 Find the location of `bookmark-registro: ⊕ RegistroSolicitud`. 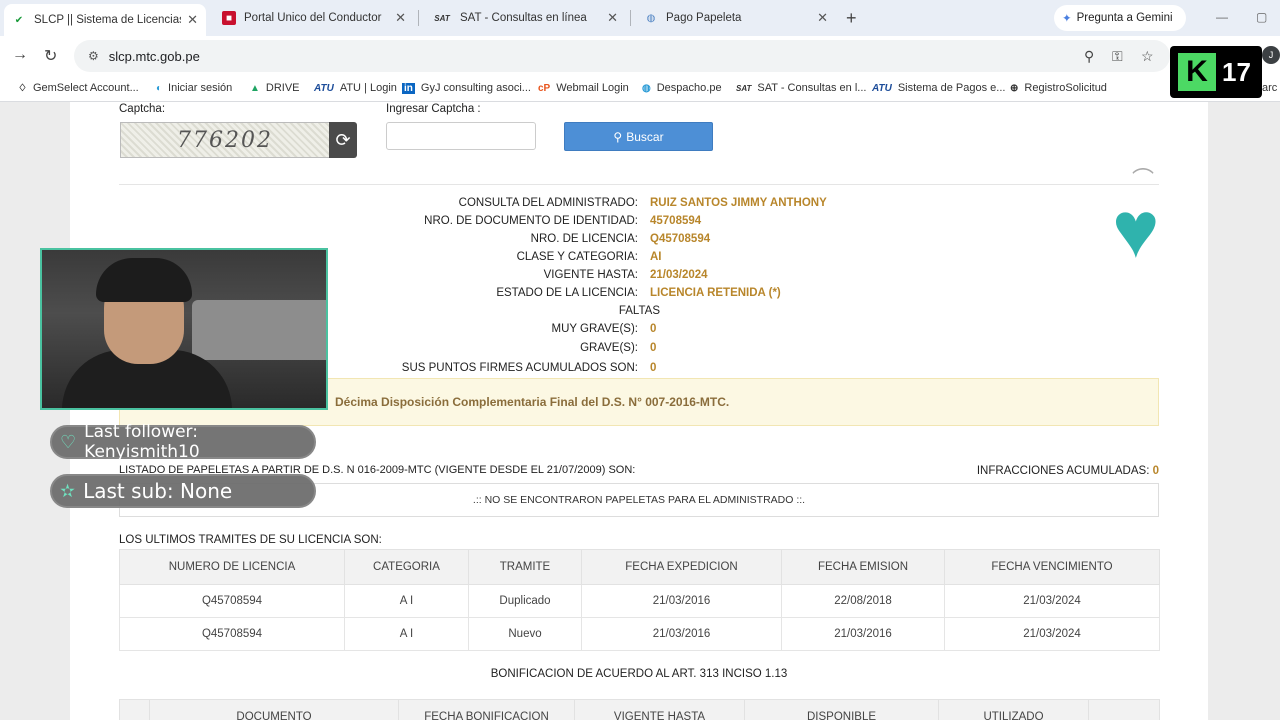

bookmark-registro: ⊕ RegistroSolicitud is located at coordinates (1058, 88).